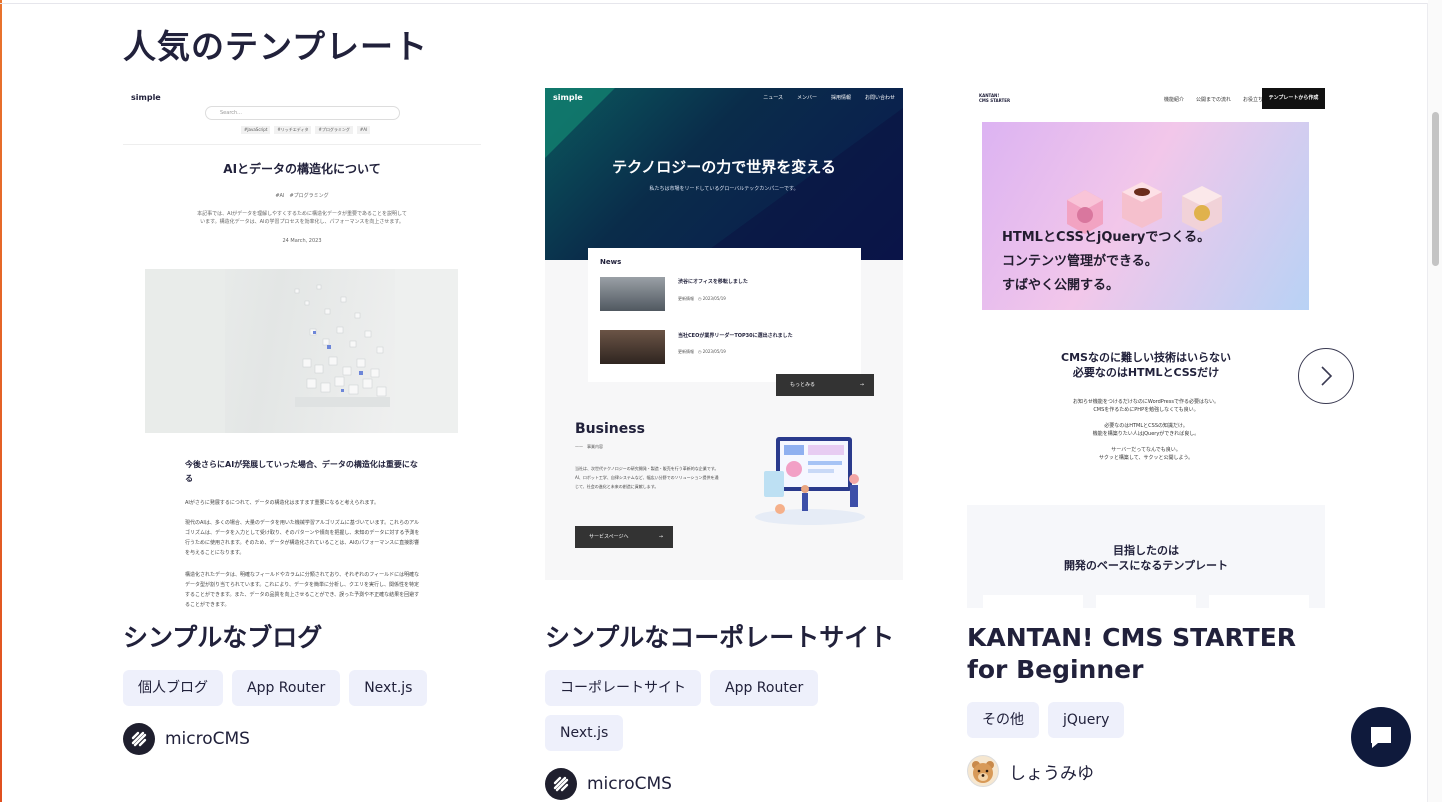 The height and width of the screenshot is (802, 1442). I want to click on preview-nav-item: メンバー, so click(806, 98).